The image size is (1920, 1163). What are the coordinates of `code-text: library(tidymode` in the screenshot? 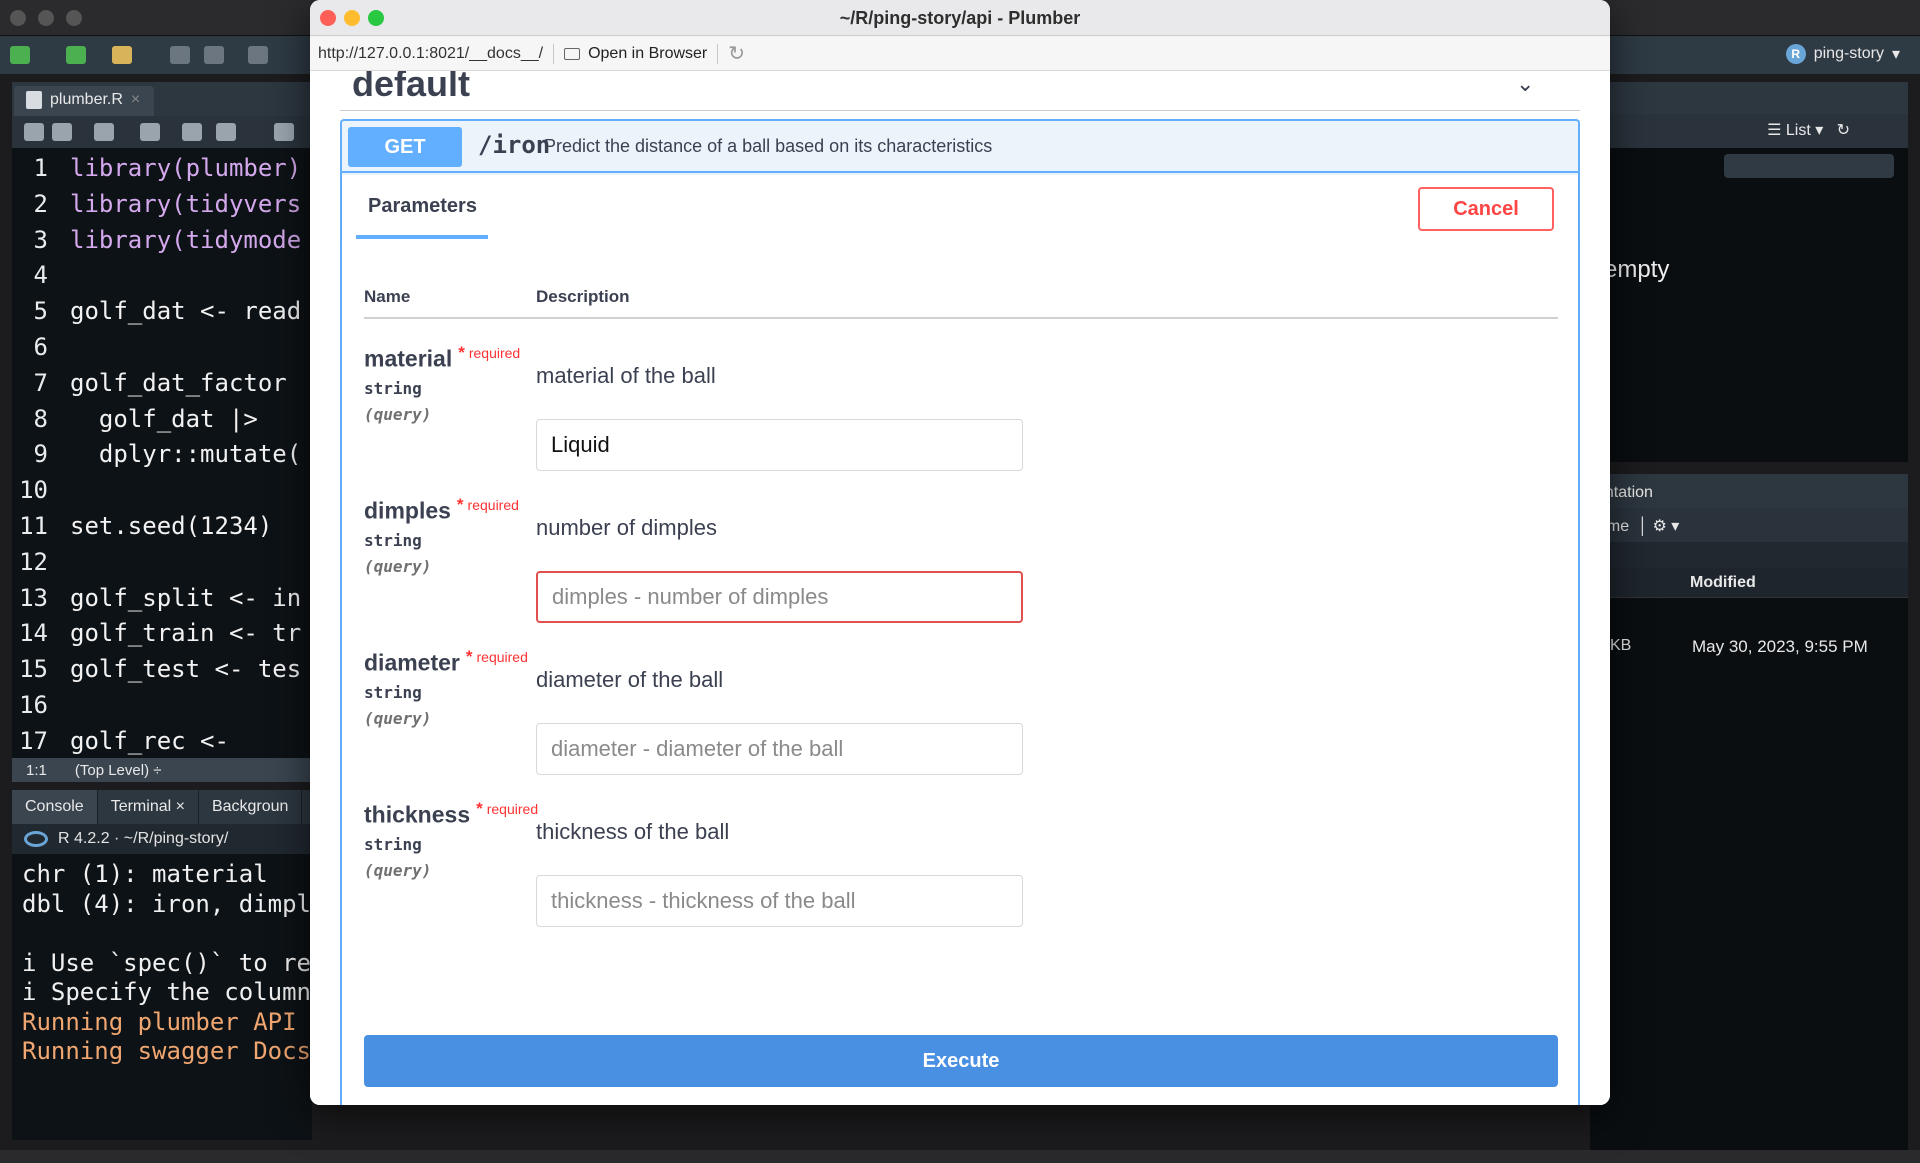 It's located at (186, 239).